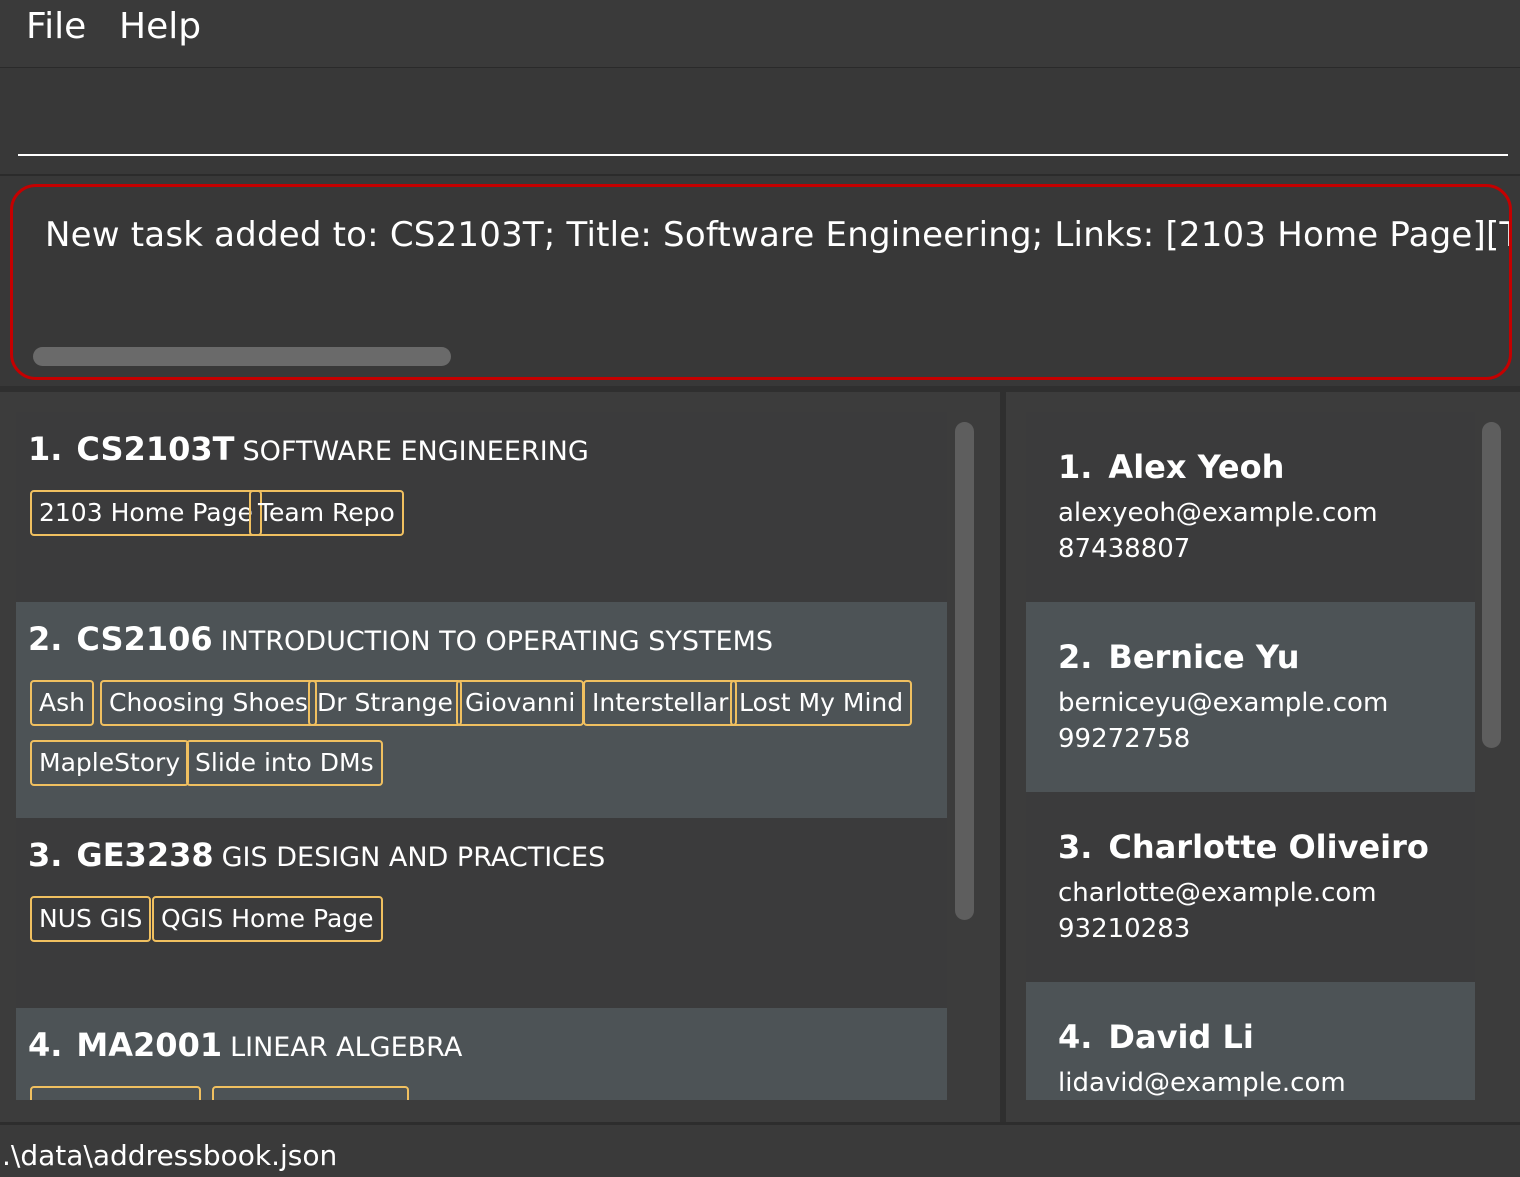  I want to click on person-phone: 99272758, so click(1124, 739).